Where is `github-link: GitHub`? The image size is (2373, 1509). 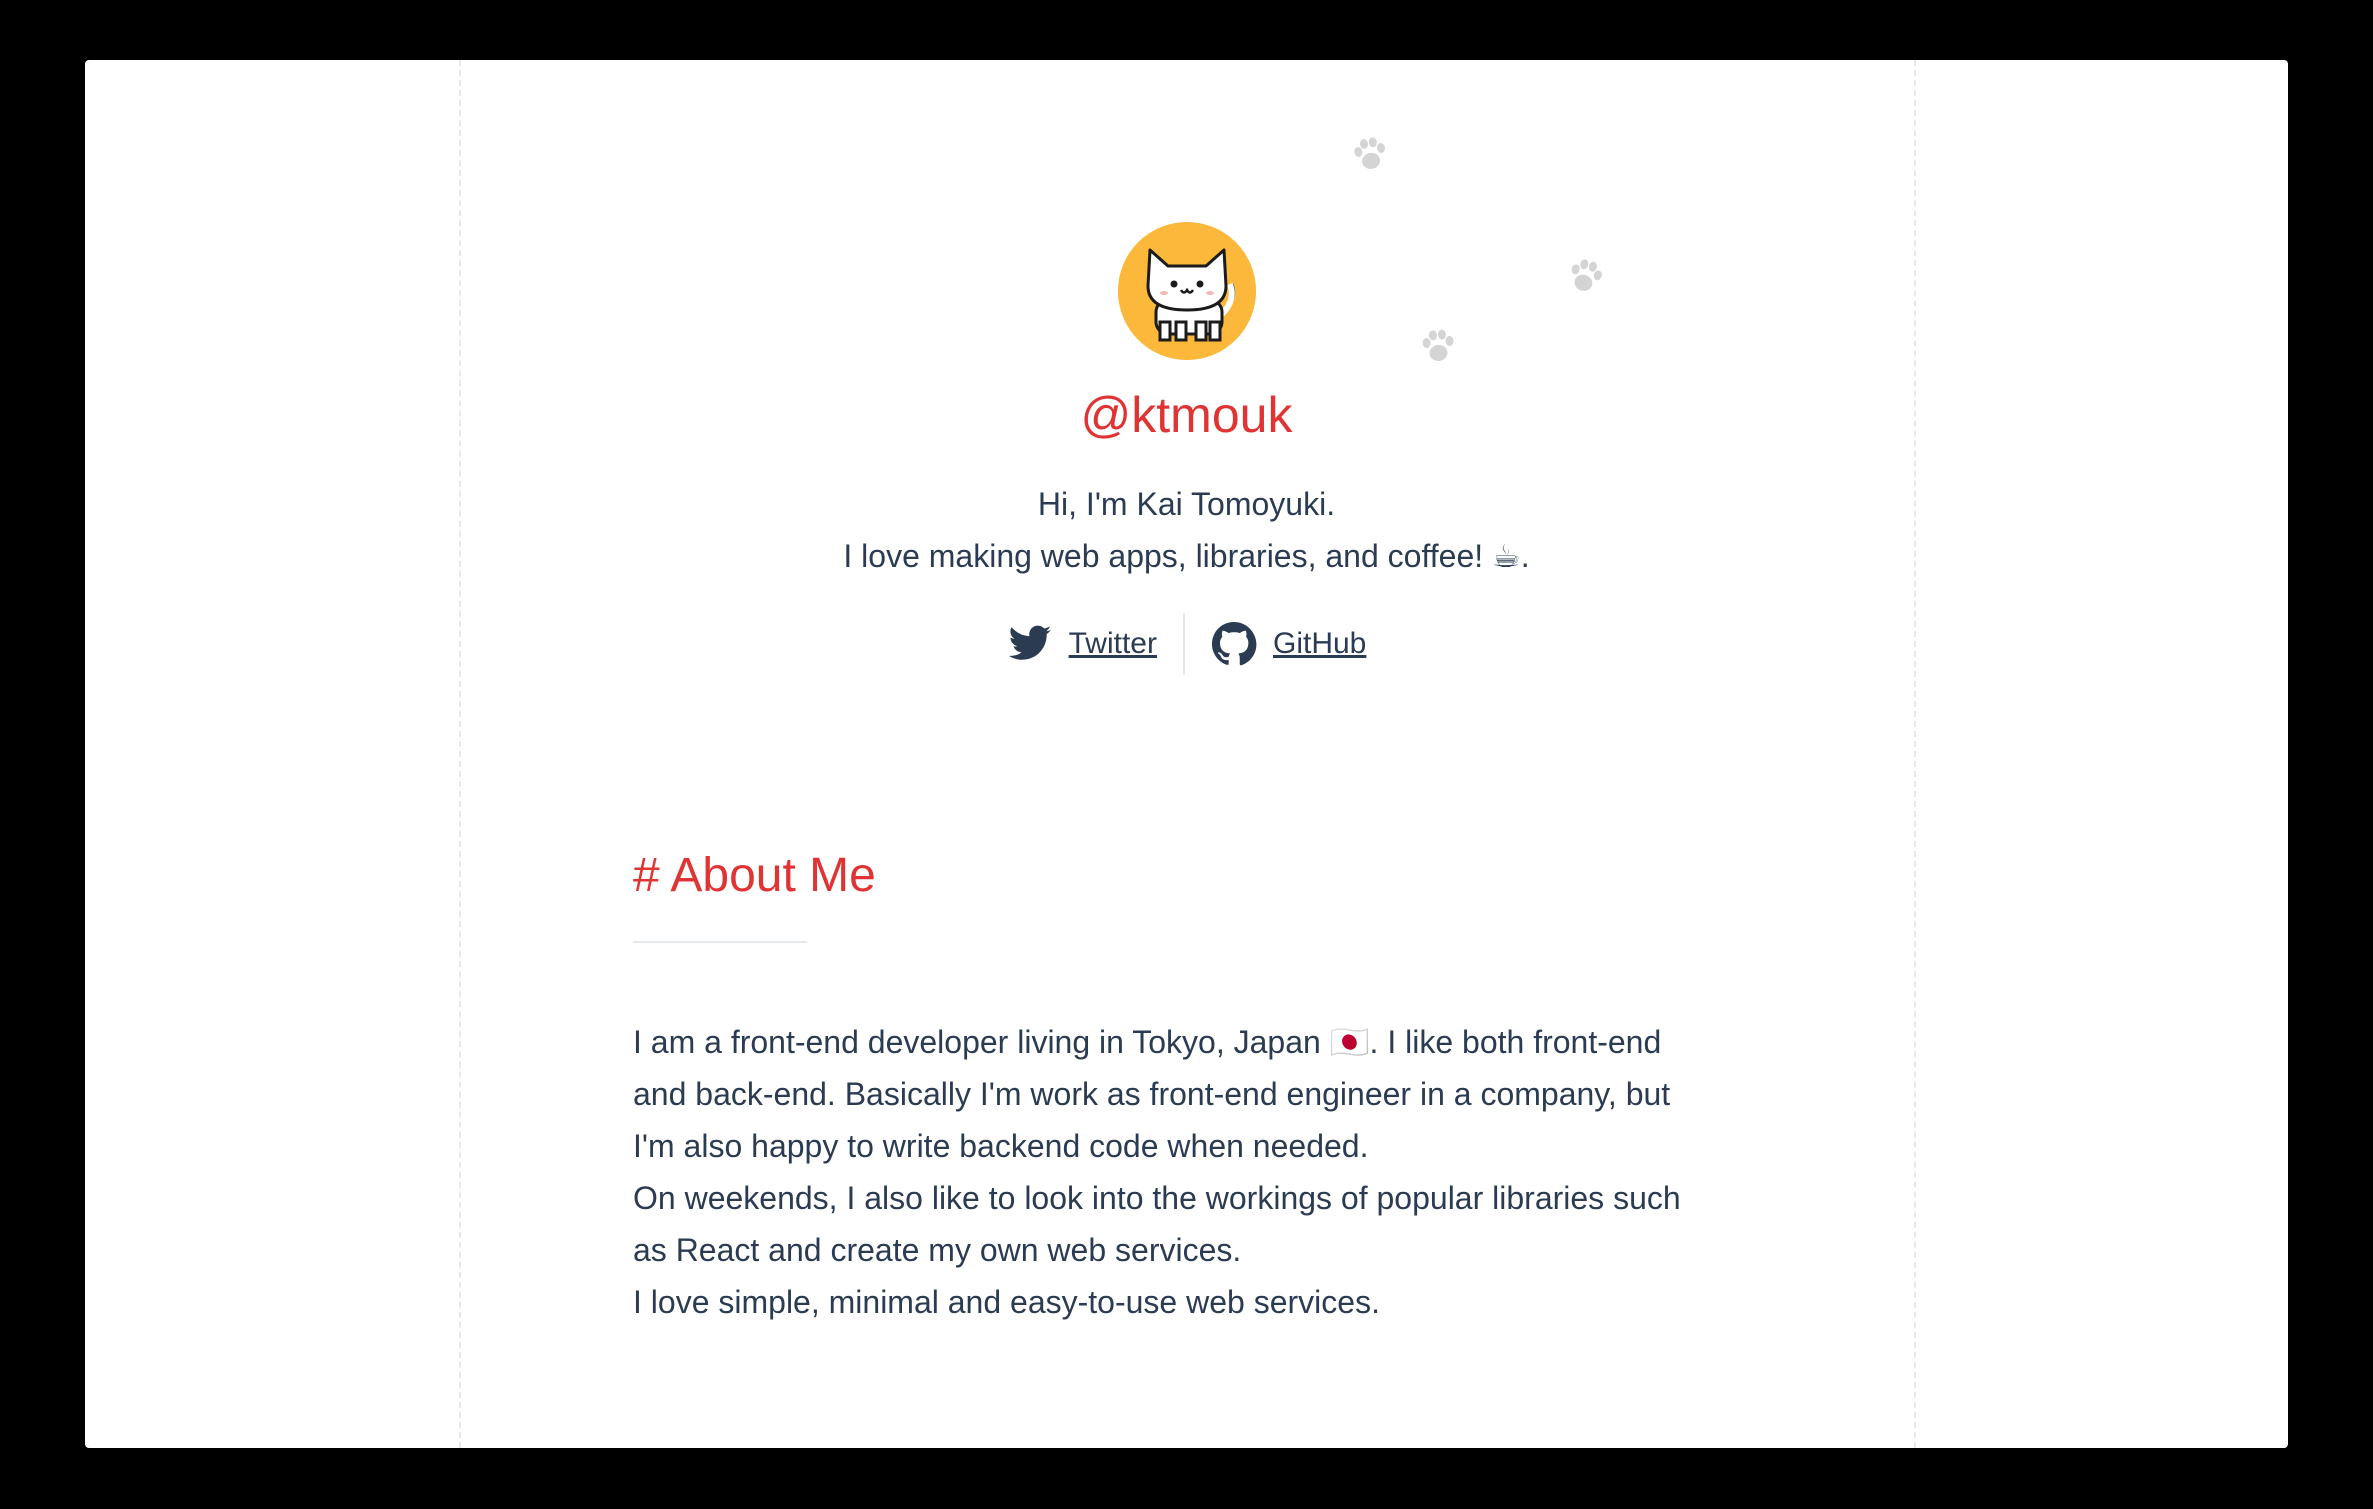 github-link: GitHub is located at coordinates (1288, 644).